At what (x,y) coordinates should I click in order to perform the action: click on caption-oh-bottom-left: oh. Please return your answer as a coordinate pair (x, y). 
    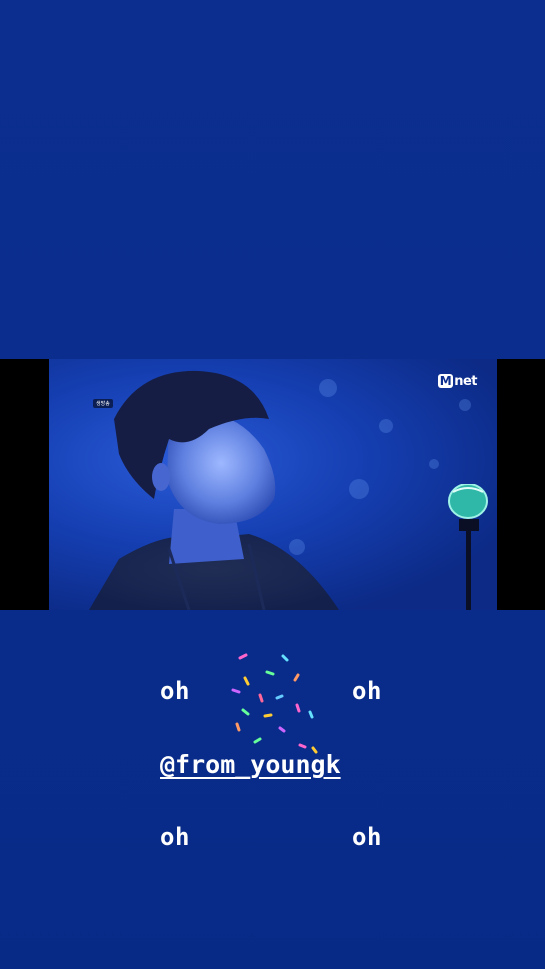
    Looking at the image, I should click on (175, 837).